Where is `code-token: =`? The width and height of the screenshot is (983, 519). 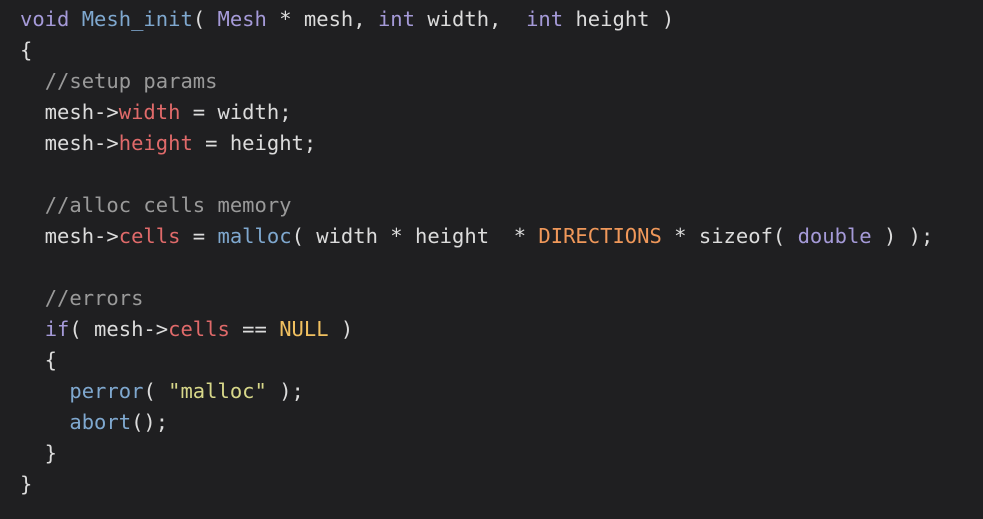 code-token: = is located at coordinates (199, 236).